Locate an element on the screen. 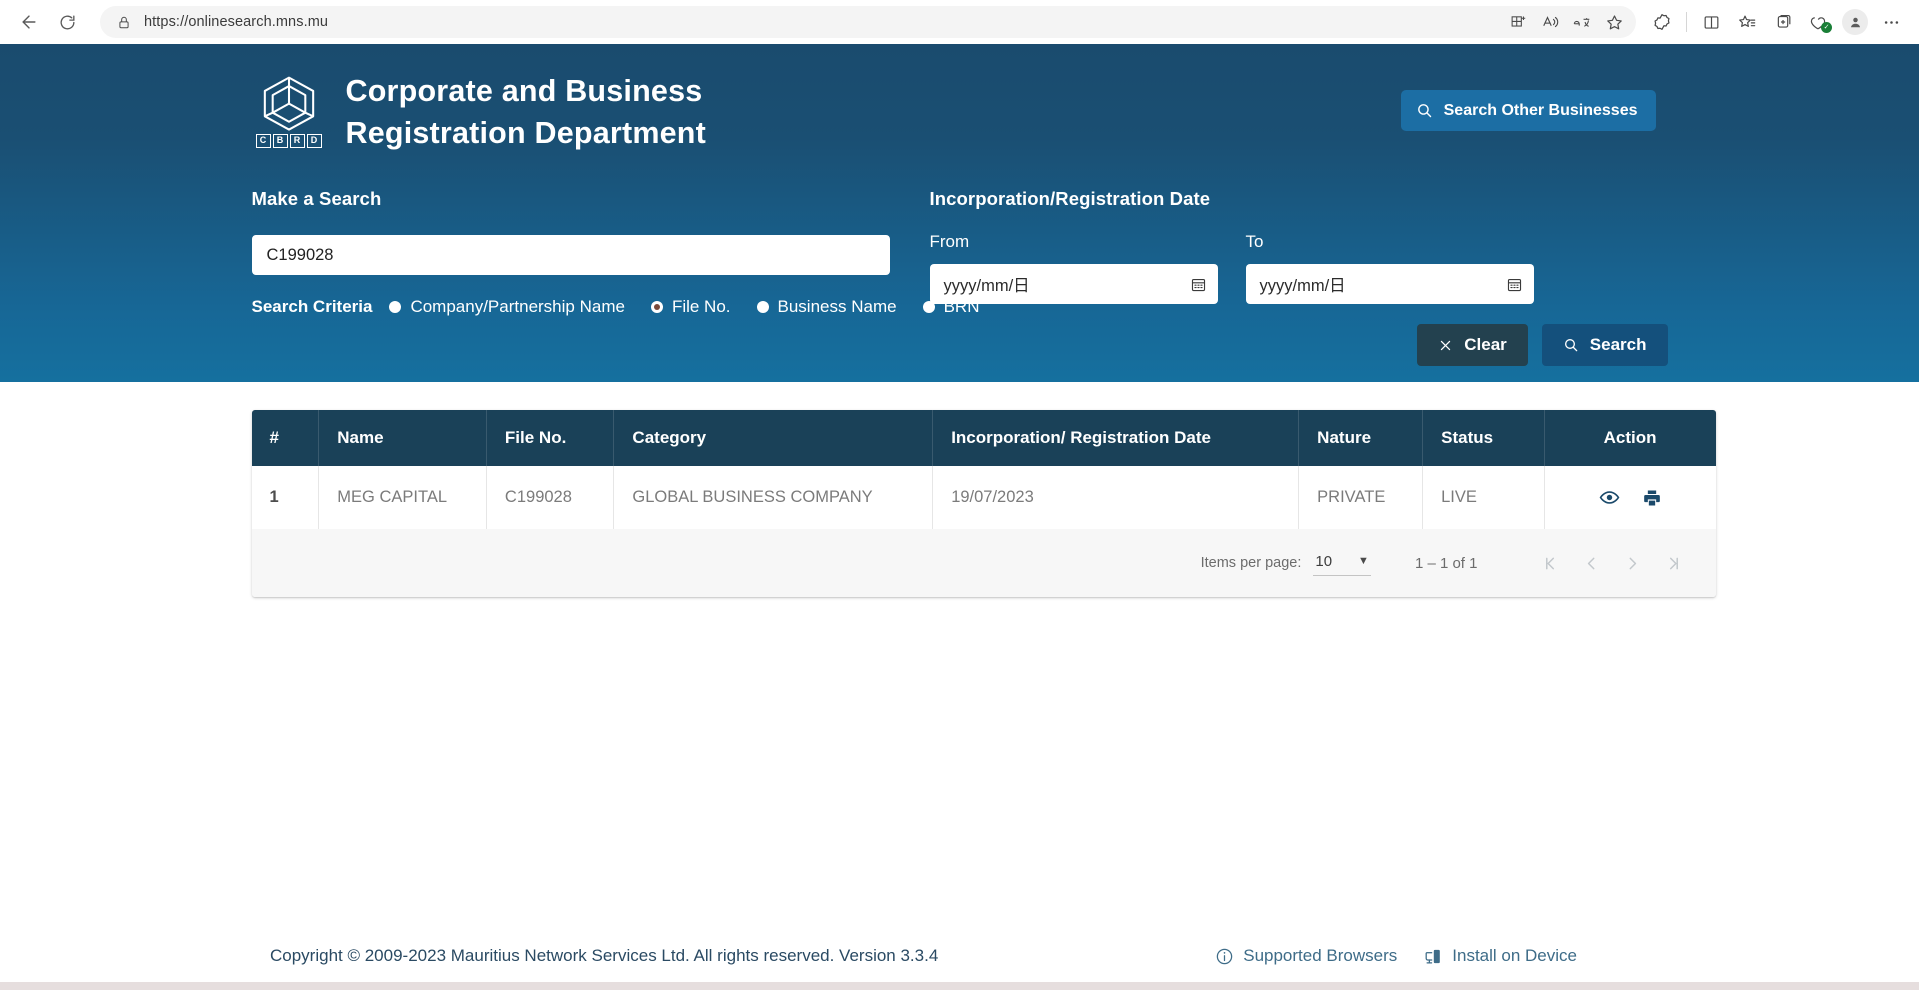 The image size is (1919, 990). items-per-page-label: Items per page: is located at coordinates (1251, 563).